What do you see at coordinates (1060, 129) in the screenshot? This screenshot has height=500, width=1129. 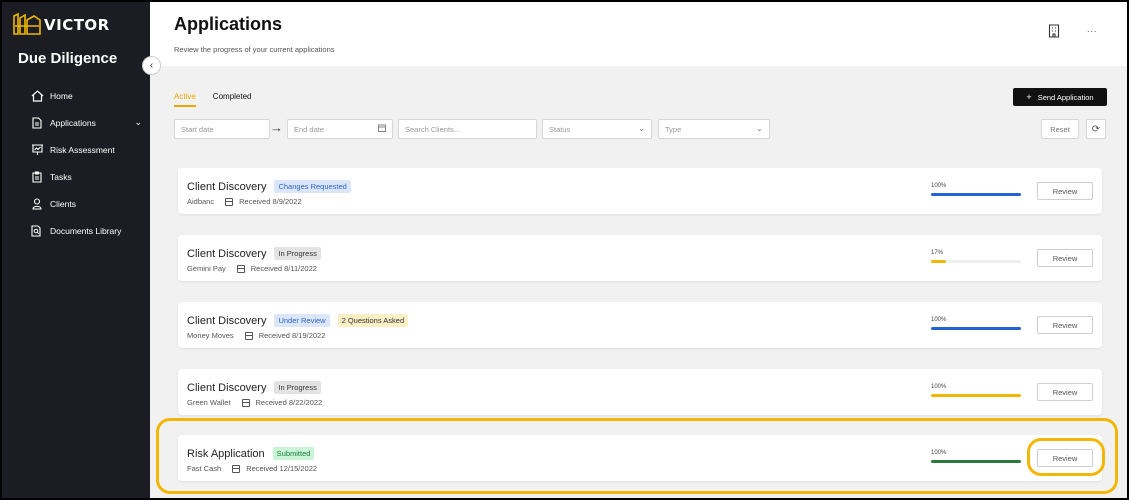 I see `reset-button: Reset` at bounding box center [1060, 129].